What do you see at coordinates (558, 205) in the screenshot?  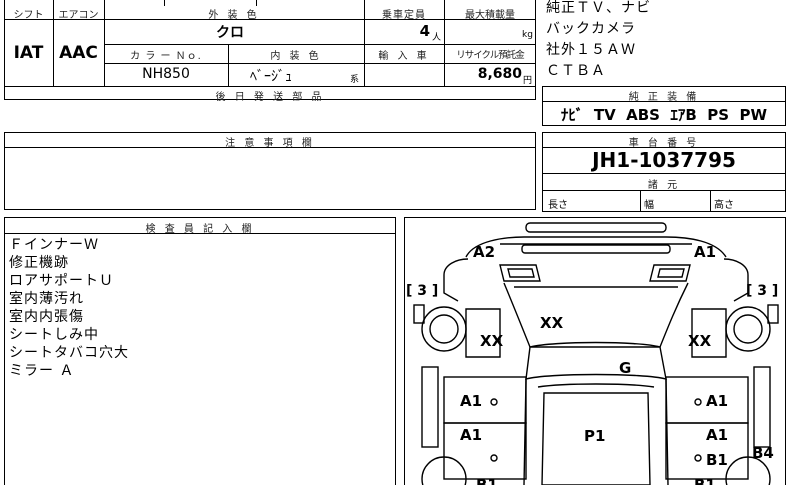 I see `length-label: 長さ` at bounding box center [558, 205].